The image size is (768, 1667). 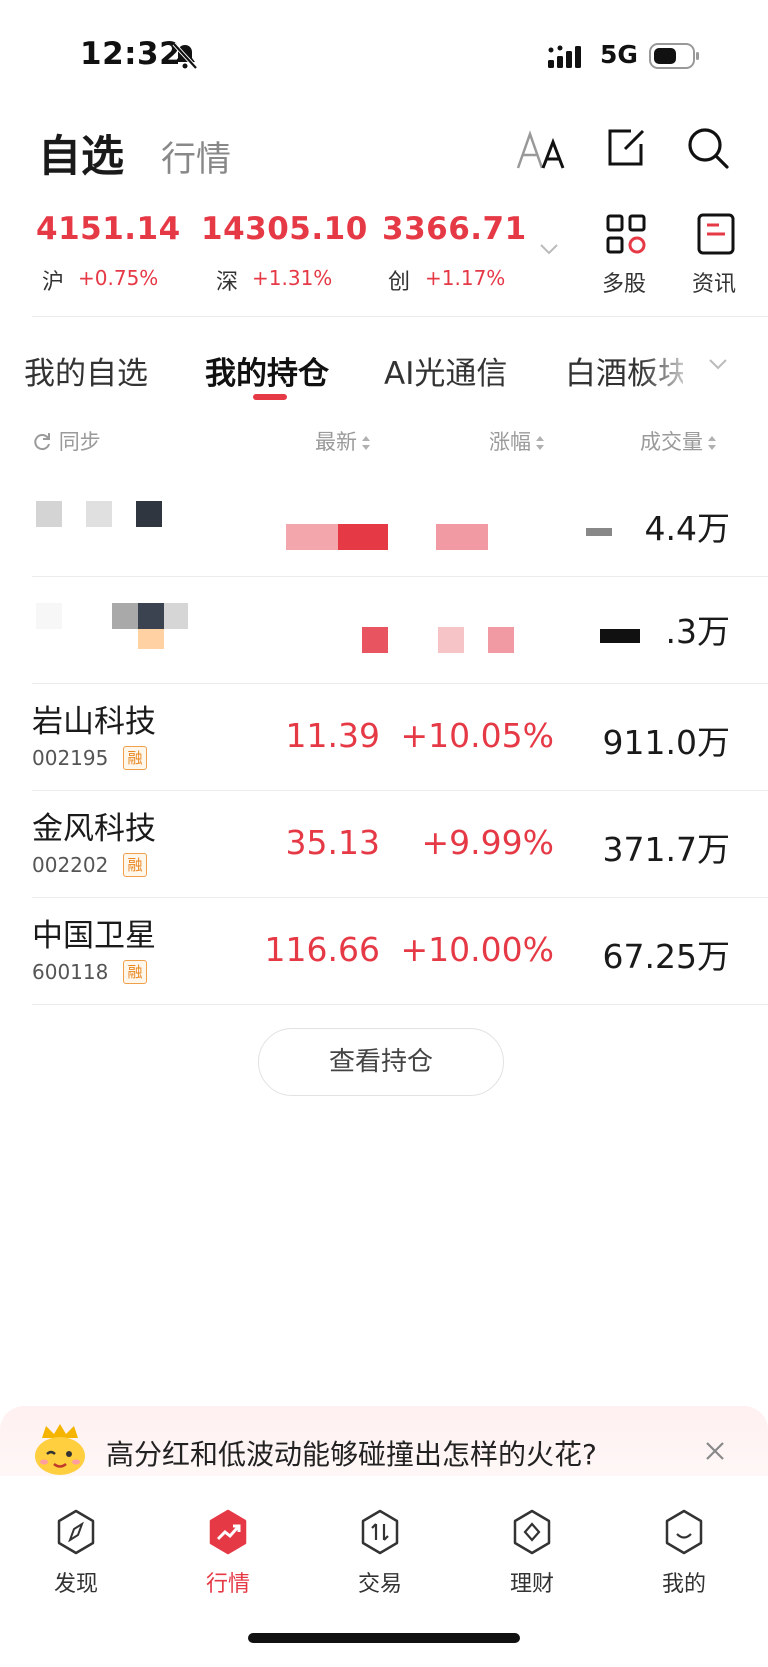 I want to click on sync-button: 同步, so click(x=66, y=441).